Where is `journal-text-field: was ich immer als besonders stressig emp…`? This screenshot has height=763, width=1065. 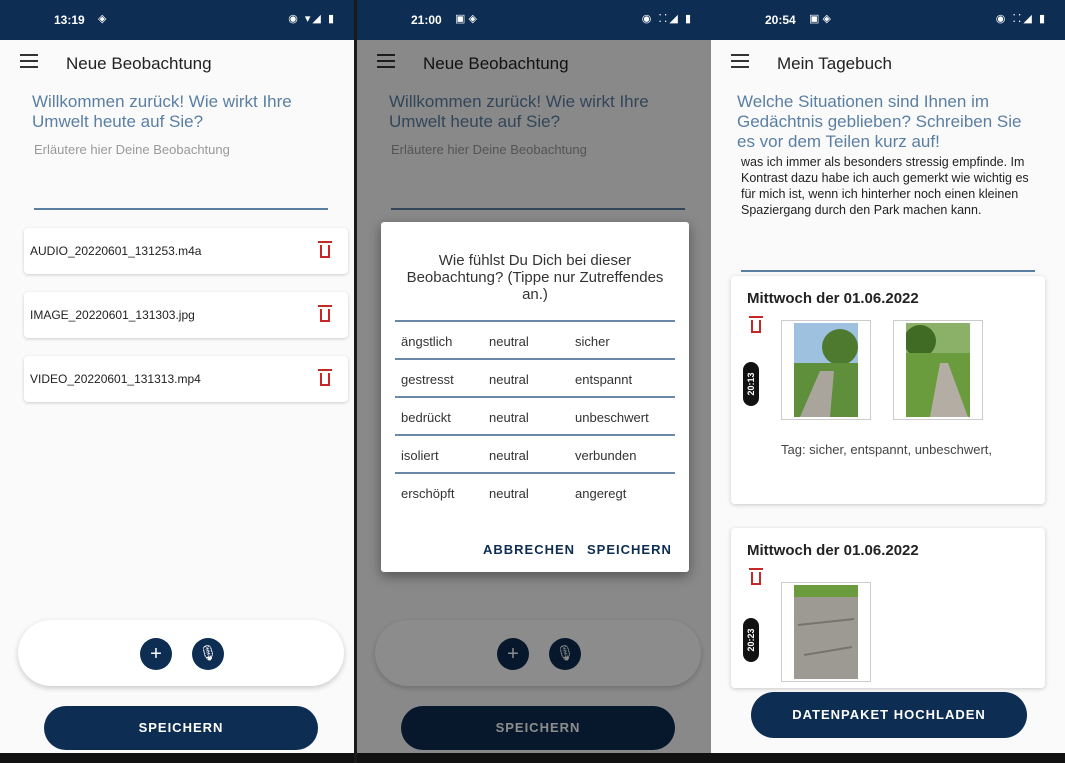
journal-text-field: was ich immer als besonders stressig emp… is located at coordinates (891, 194).